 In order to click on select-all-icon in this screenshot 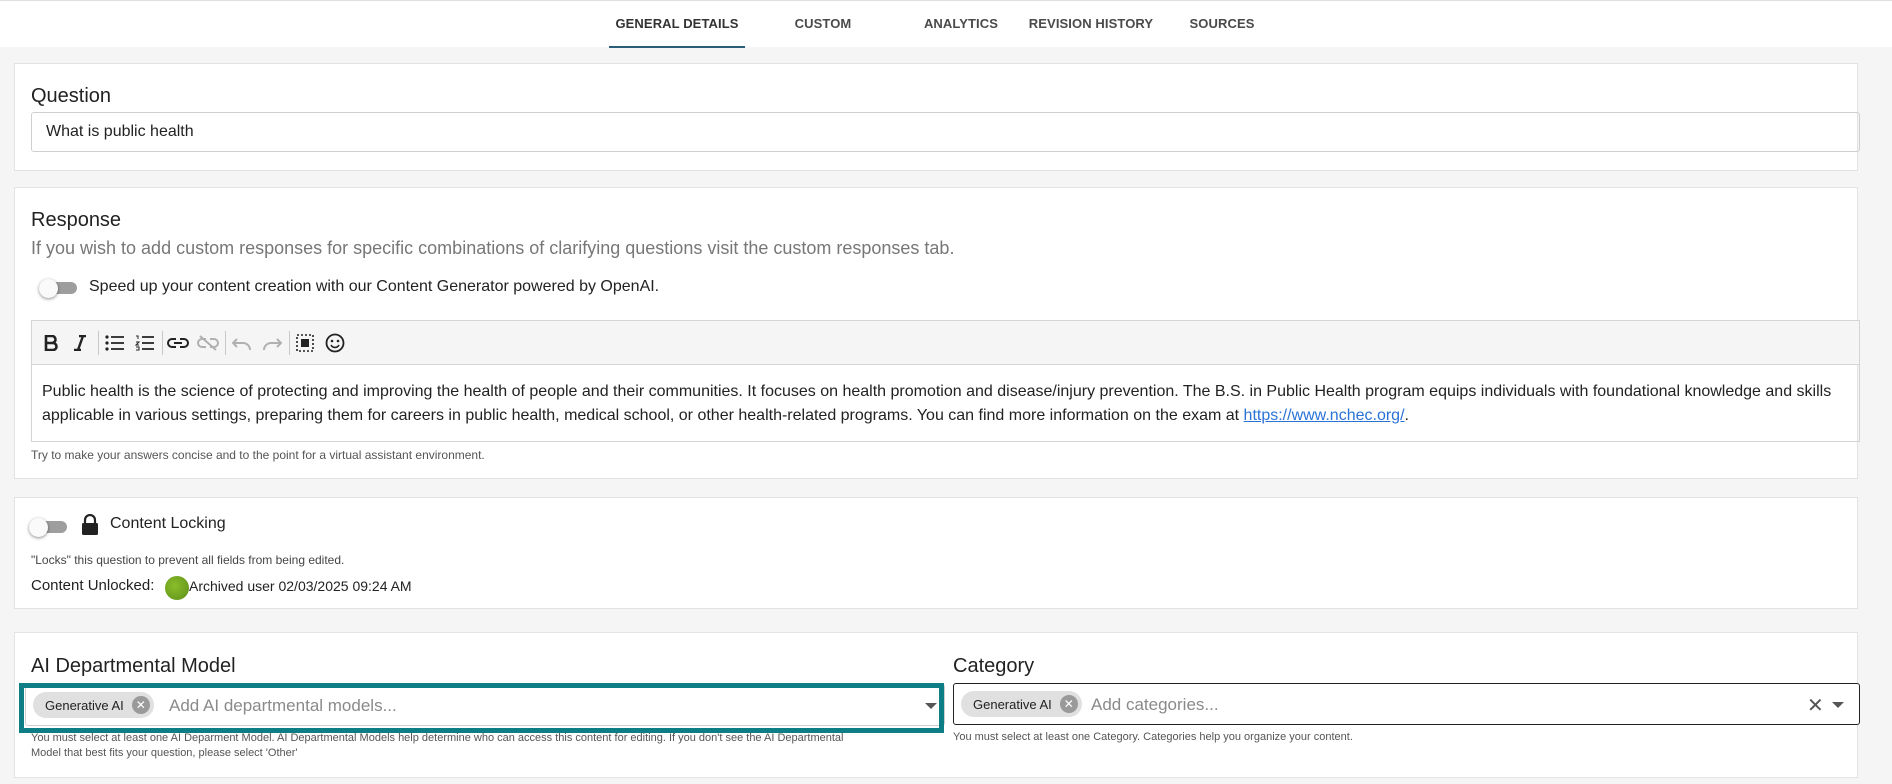, I will do `click(305, 343)`.